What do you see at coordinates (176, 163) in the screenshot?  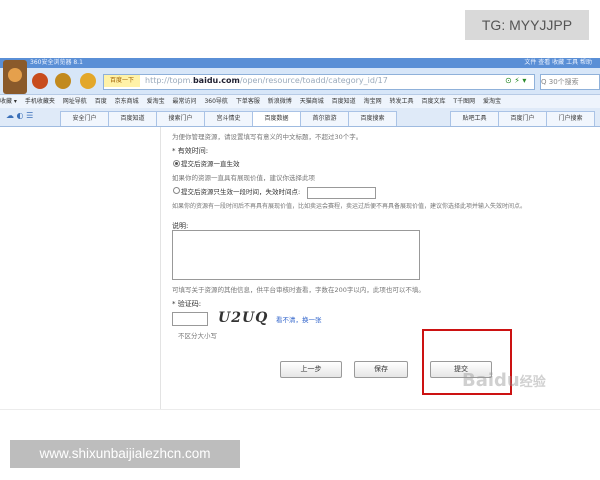 I see `radio-always-valid` at bounding box center [176, 163].